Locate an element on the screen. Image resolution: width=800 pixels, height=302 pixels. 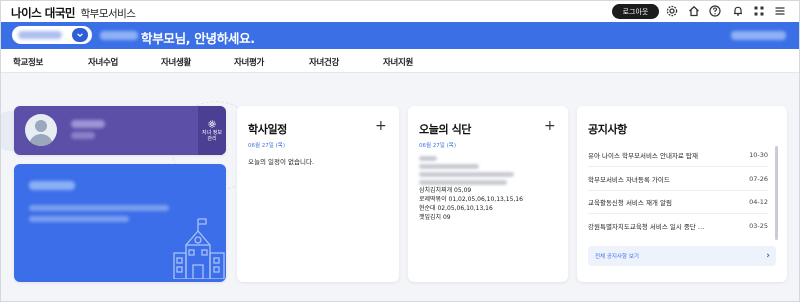
schedule-more-icon: + is located at coordinates (381, 126).